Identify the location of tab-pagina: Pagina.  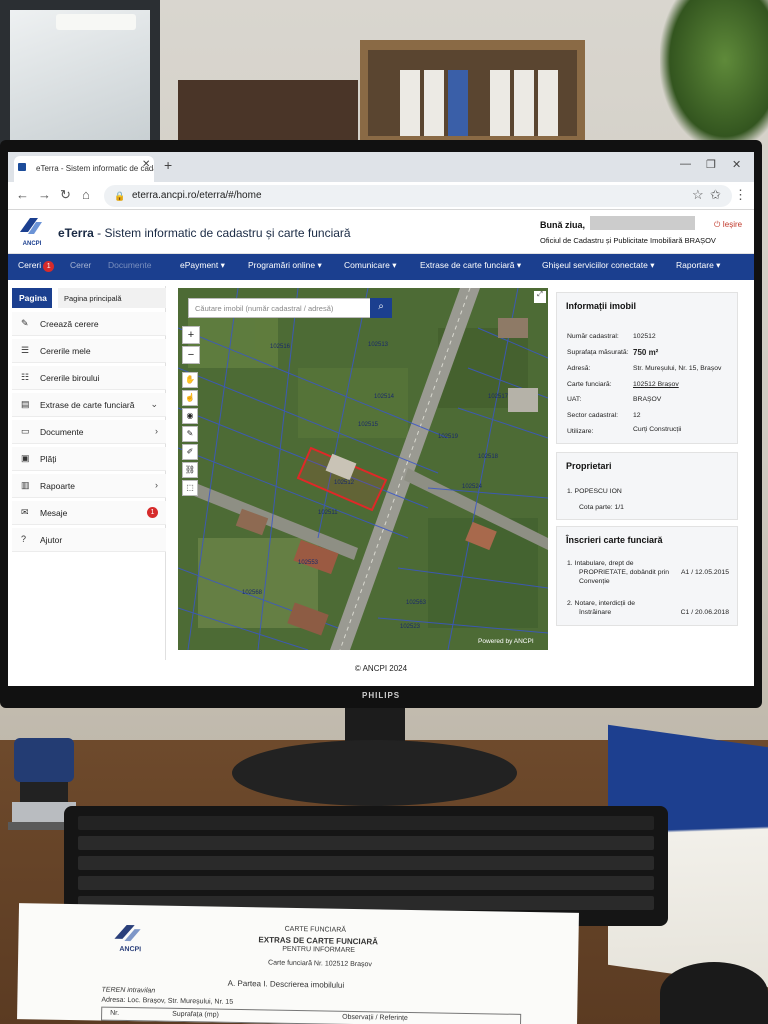
(32, 298).